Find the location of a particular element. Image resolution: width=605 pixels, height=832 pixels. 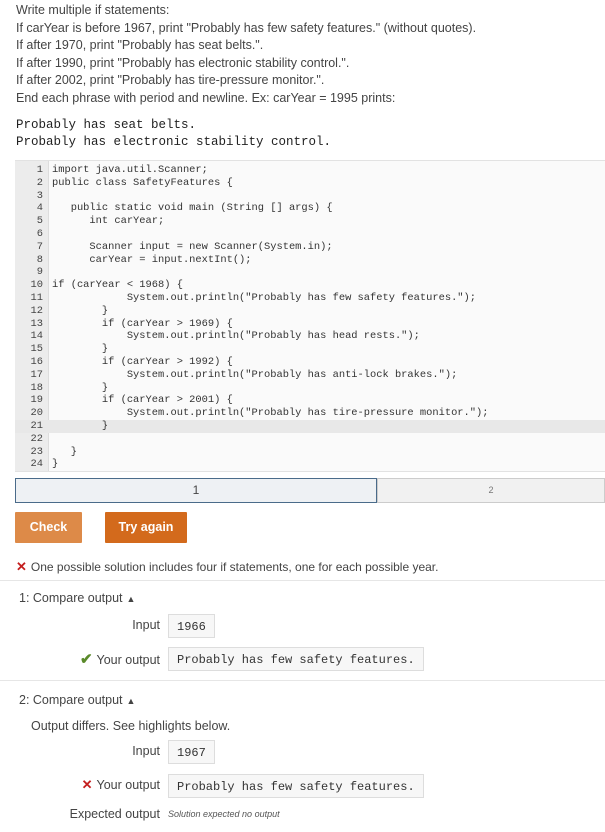

code-text: if (carYear > 2001) { is located at coordinates (142, 400).